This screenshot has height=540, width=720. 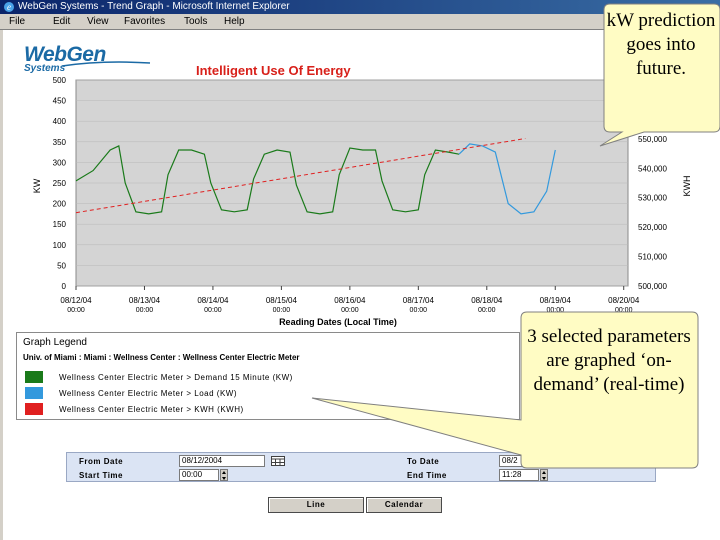 What do you see at coordinates (661, 44) in the screenshot?
I see `kw-prediction-callout-text: kW prediction goes into future.` at bounding box center [661, 44].